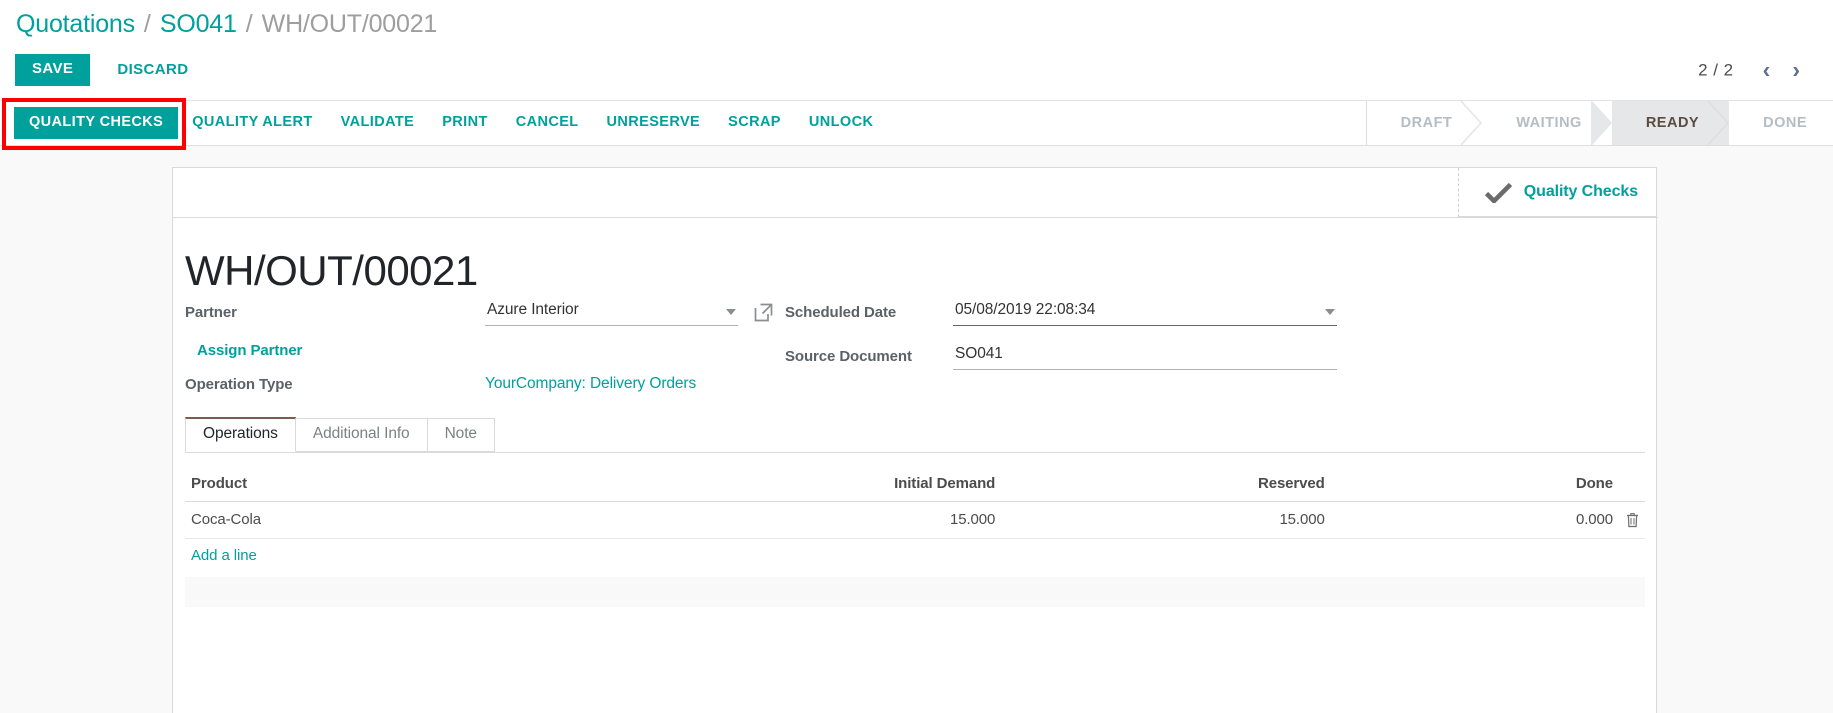 Image resolution: width=1833 pixels, height=713 pixels. Describe the element at coordinates (754, 123) in the screenshot. I see `scrap-button: SCRAP` at that location.